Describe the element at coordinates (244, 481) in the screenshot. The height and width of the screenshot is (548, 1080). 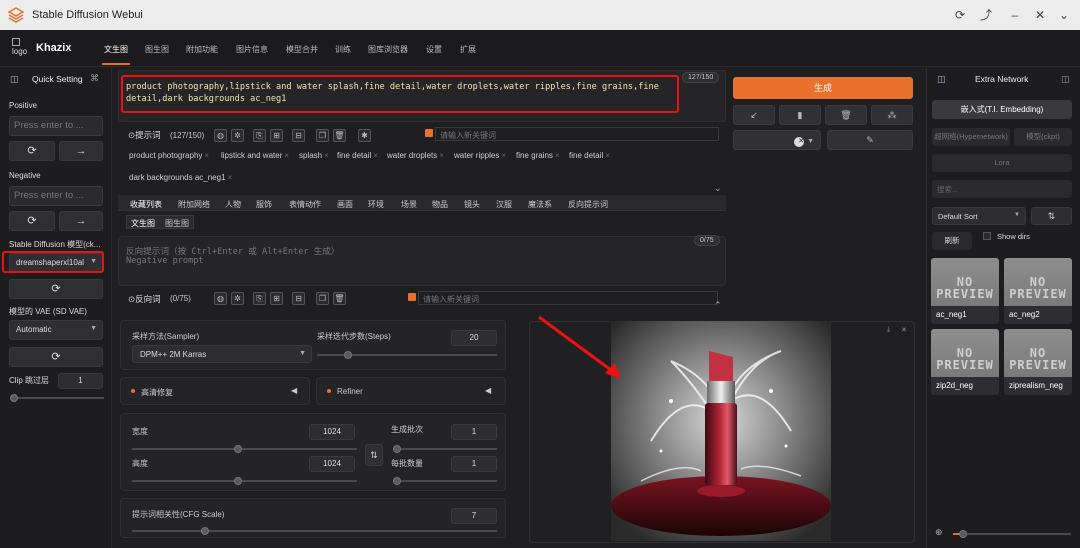
I see `height-slider` at that location.